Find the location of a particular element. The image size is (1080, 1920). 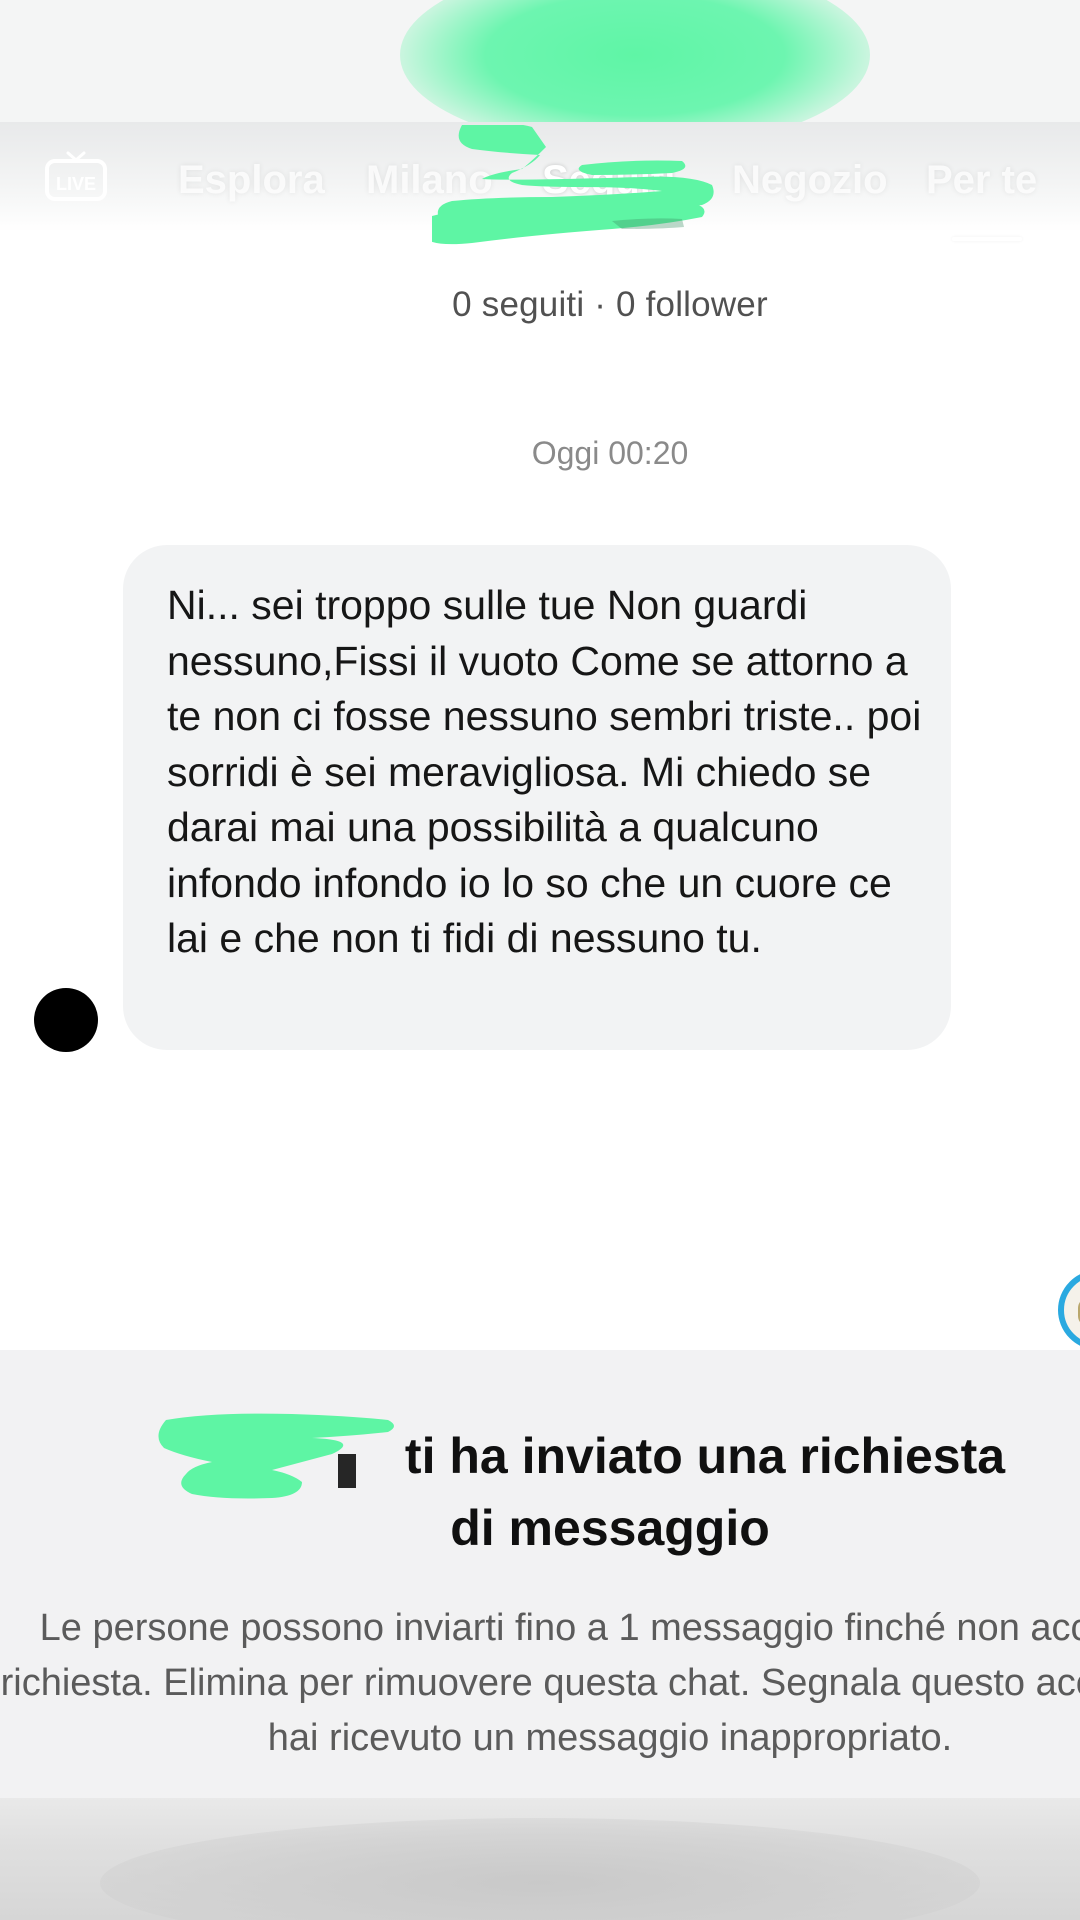

seen-avatar is located at coordinates (1069, 1310).